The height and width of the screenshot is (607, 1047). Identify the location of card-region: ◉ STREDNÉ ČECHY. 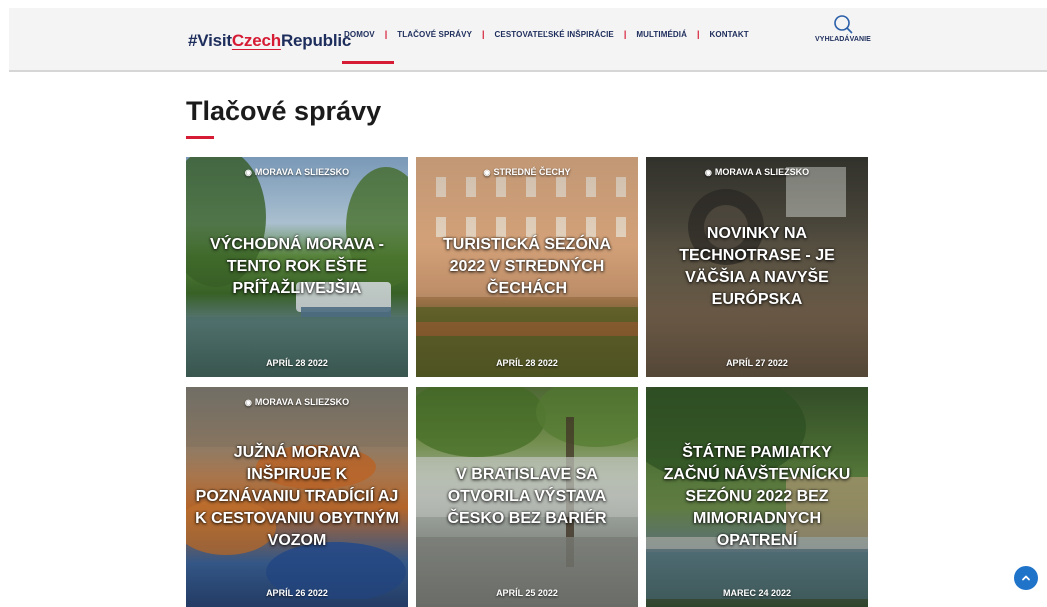
(527, 172).